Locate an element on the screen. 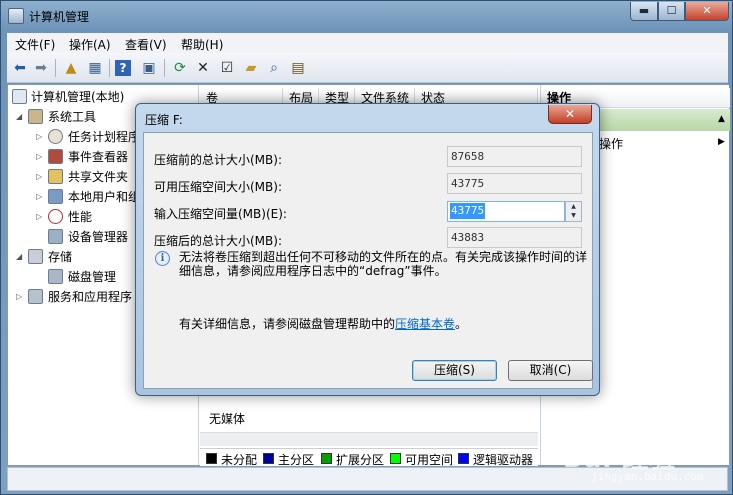 The height and width of the screenshot is (495, 733). chevron-up-icon: ▲ is located at coordinates (721, 119).